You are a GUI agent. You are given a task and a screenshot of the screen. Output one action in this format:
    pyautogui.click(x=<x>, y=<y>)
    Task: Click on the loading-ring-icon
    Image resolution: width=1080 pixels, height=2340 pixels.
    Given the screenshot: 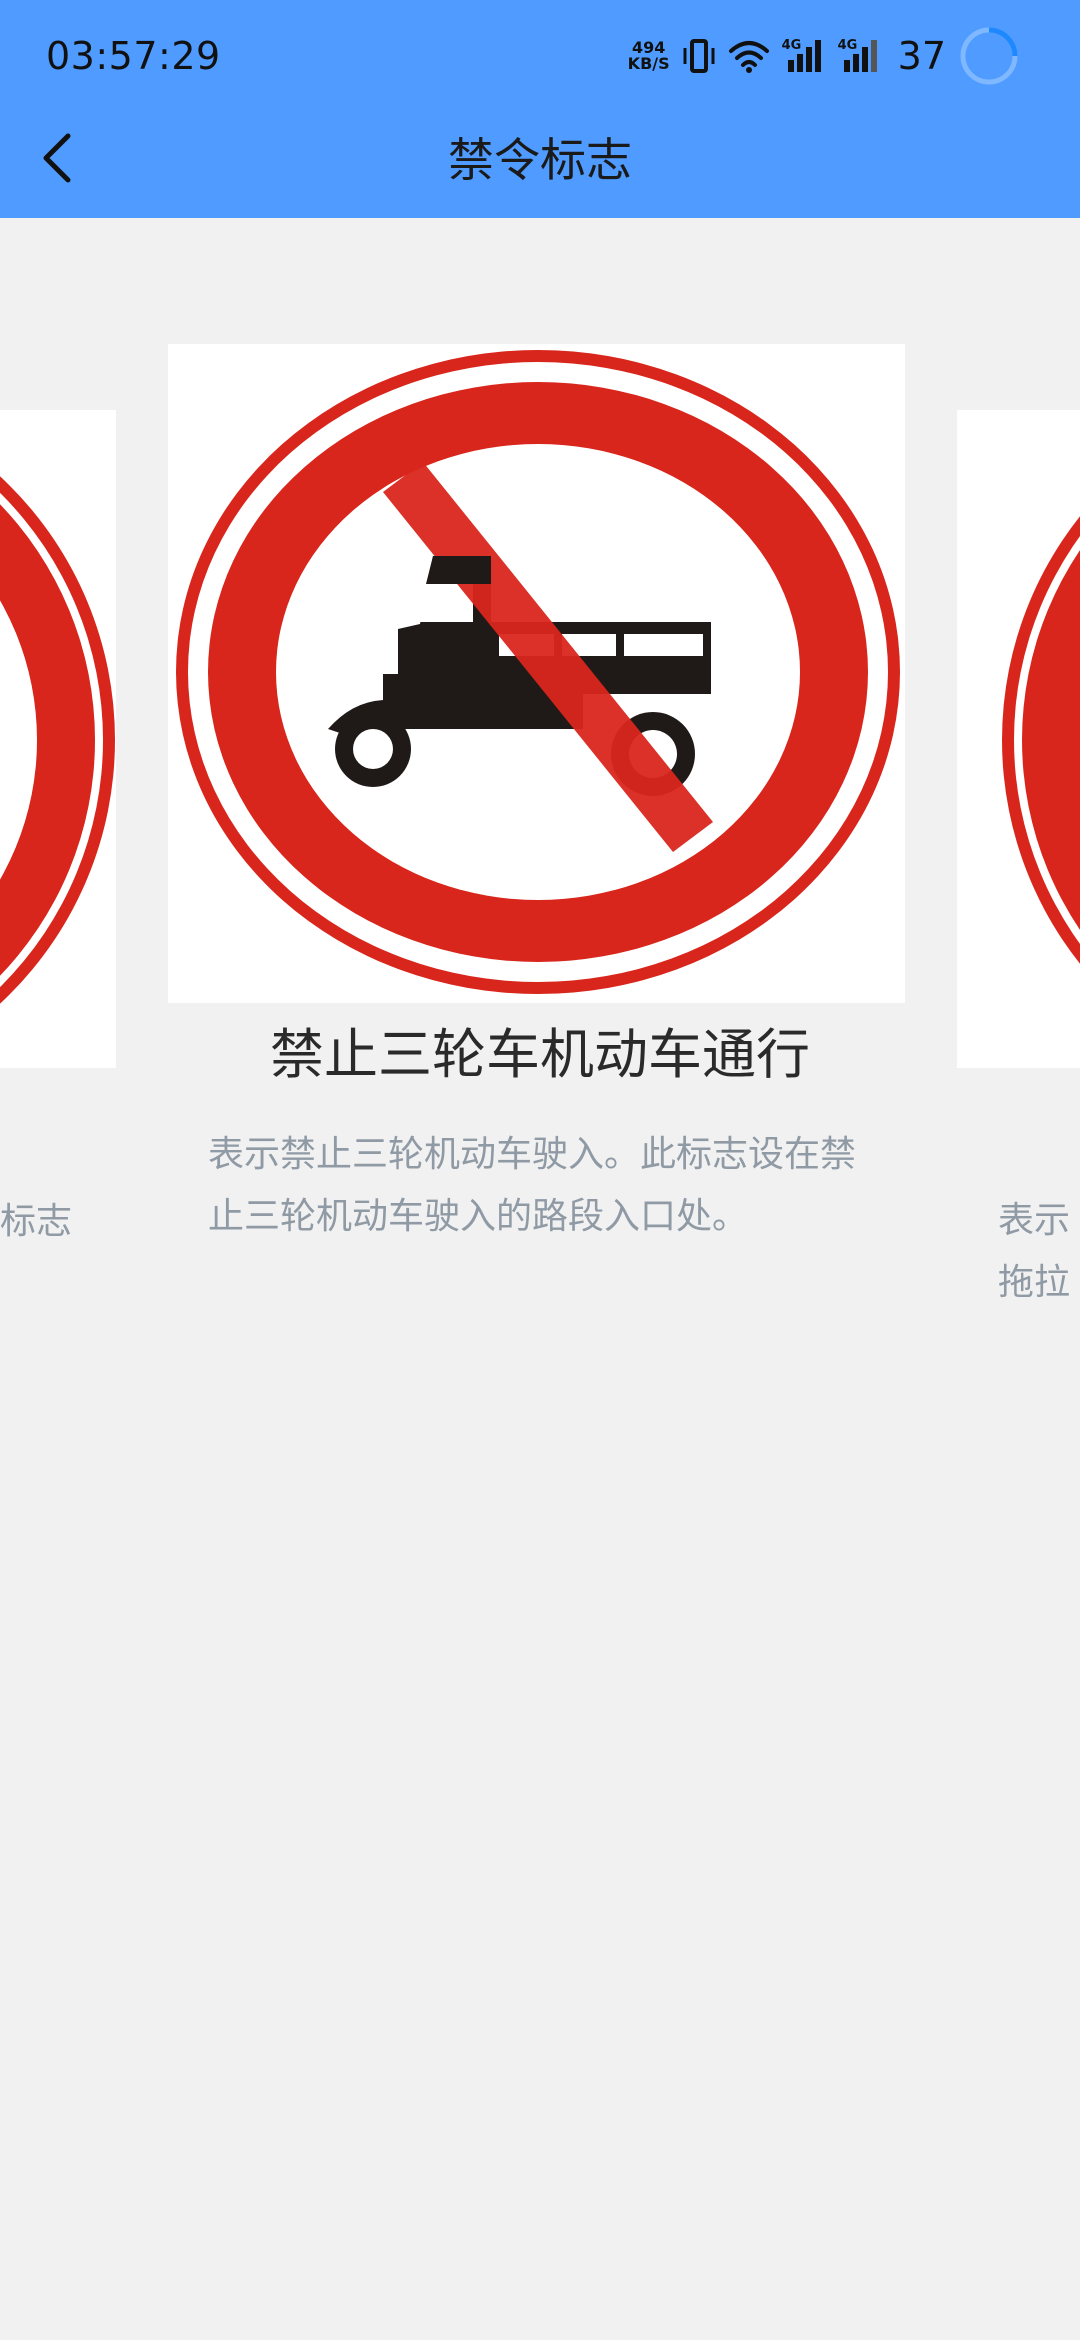 What is the action you would take?
    pyautogui.click(x=989, y=56)
    